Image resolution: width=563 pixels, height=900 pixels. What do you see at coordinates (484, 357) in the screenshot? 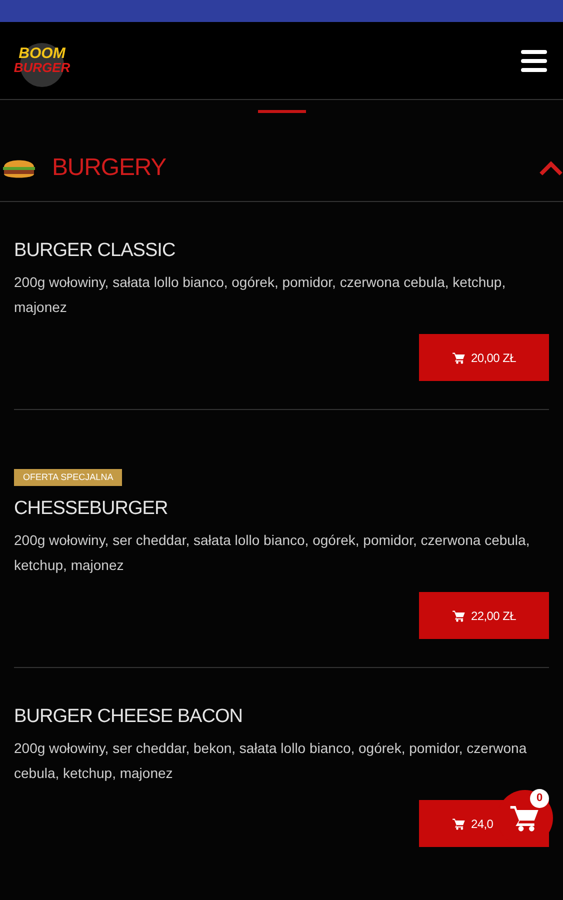
I see `add-to-cart-button: 20,00 ZŁ` at bounding box center [484, 357].